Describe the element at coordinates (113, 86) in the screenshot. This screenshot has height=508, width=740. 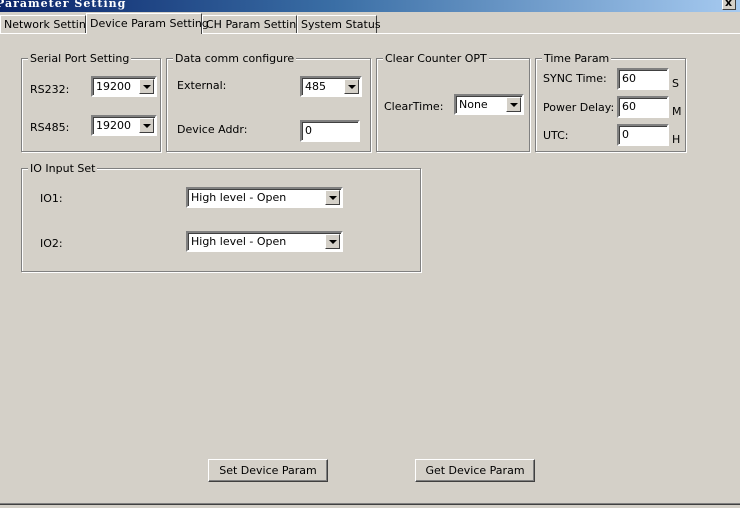
I see `rs232-value: 19200` at that location.